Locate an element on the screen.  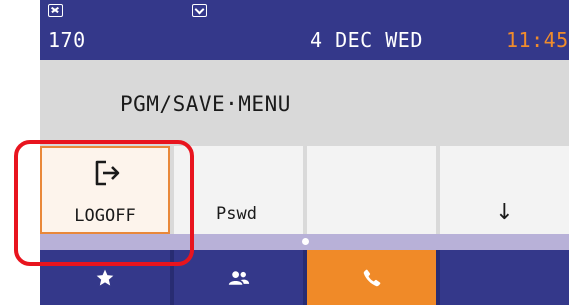
extension-number: 170 is located at coordinates (67, 40).